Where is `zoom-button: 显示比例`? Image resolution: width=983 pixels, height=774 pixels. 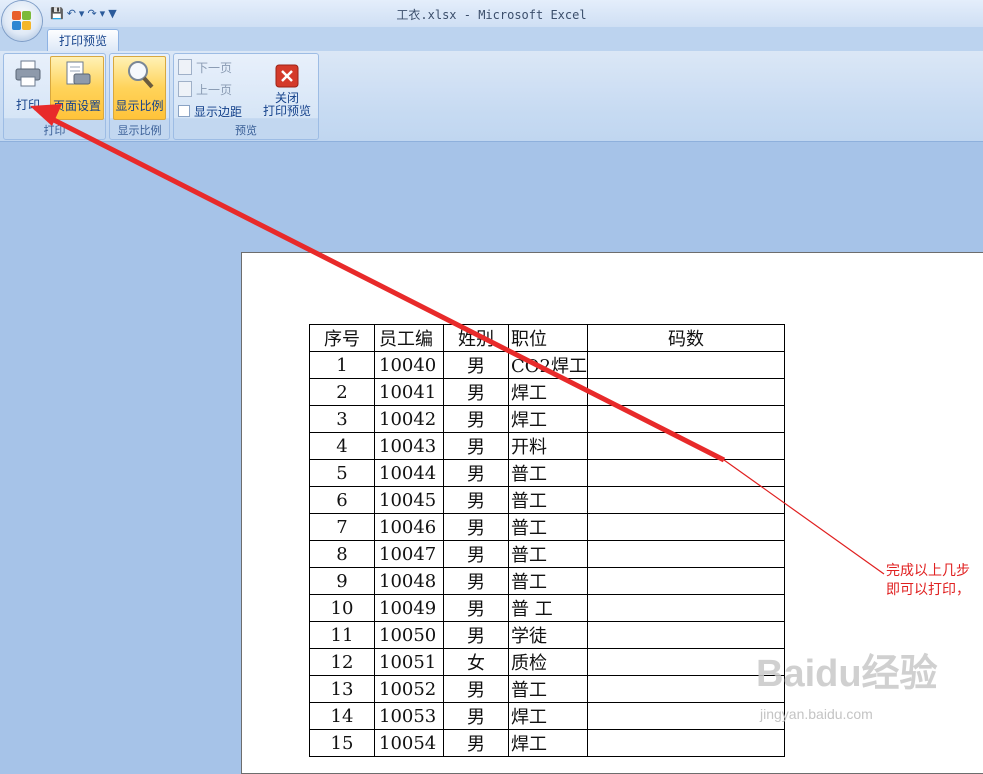 zoom-button: 显示比例 is located at coordinates (139, 88).